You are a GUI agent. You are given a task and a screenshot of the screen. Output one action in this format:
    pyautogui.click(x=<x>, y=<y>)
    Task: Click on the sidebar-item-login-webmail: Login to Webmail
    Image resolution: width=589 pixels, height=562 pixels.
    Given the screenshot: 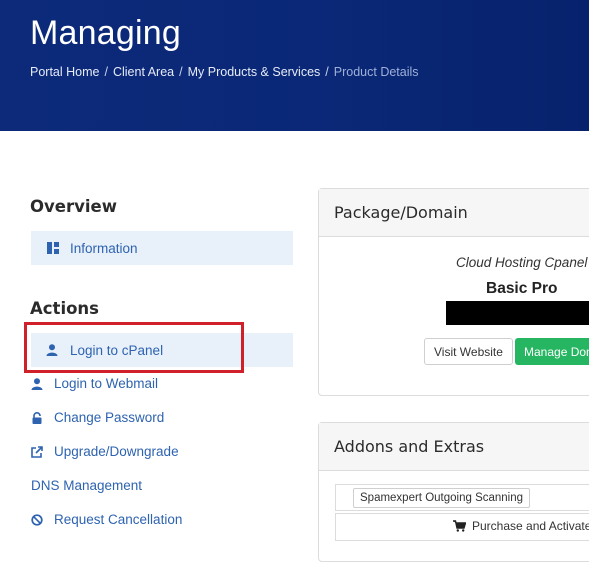 What is the action you would take?
    pyautogui.click(x=94, y=383)
    